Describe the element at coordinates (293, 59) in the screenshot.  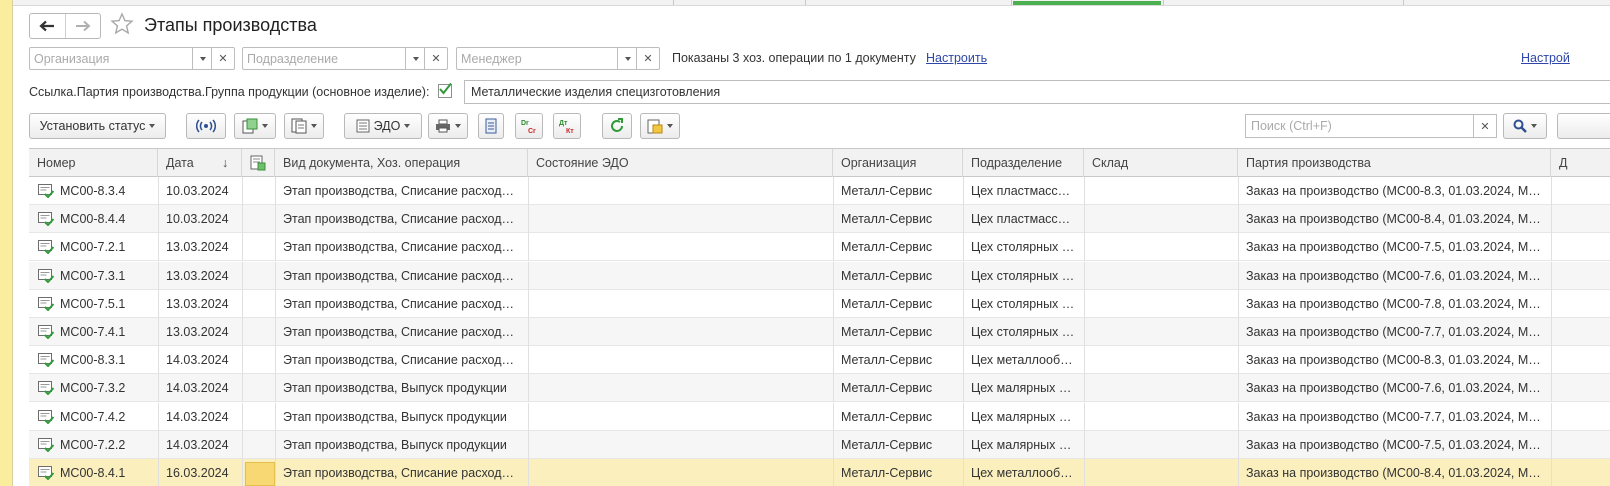
I see `department-placeholder: Подразделение` at that location.